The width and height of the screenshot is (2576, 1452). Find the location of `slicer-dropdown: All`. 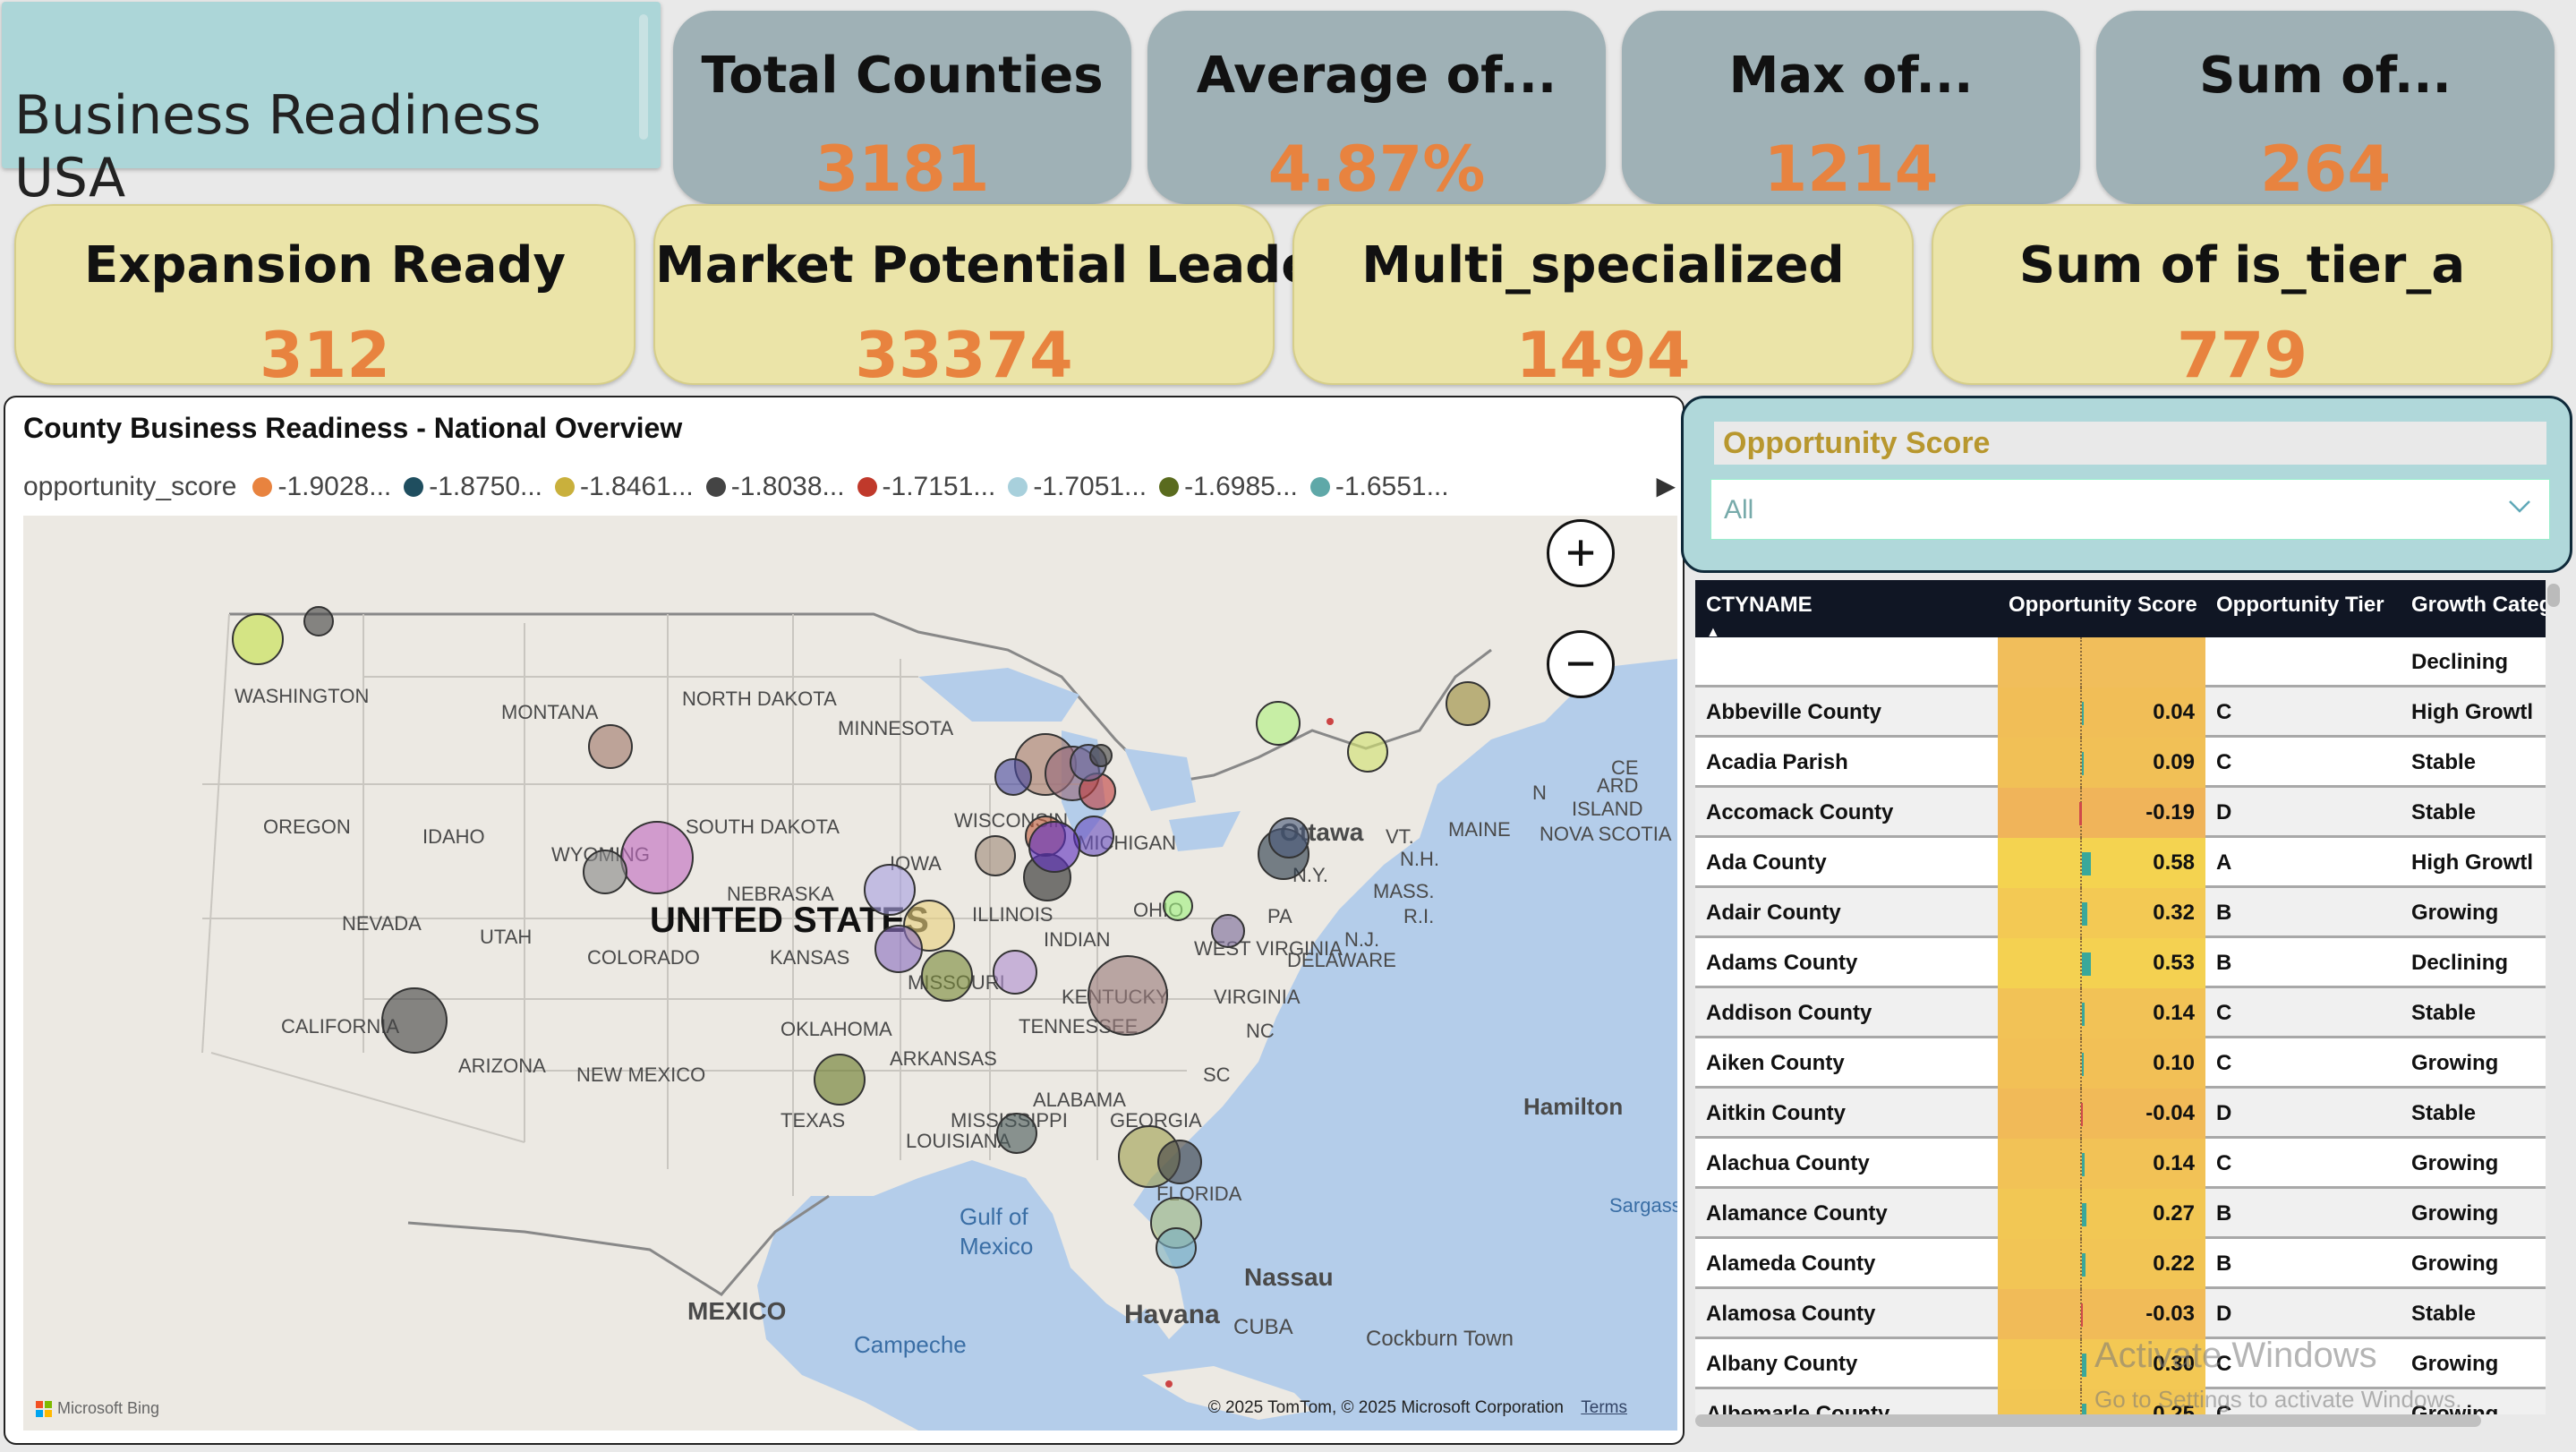

slicer-dropdown: All is located at coordinates (2130, 509).